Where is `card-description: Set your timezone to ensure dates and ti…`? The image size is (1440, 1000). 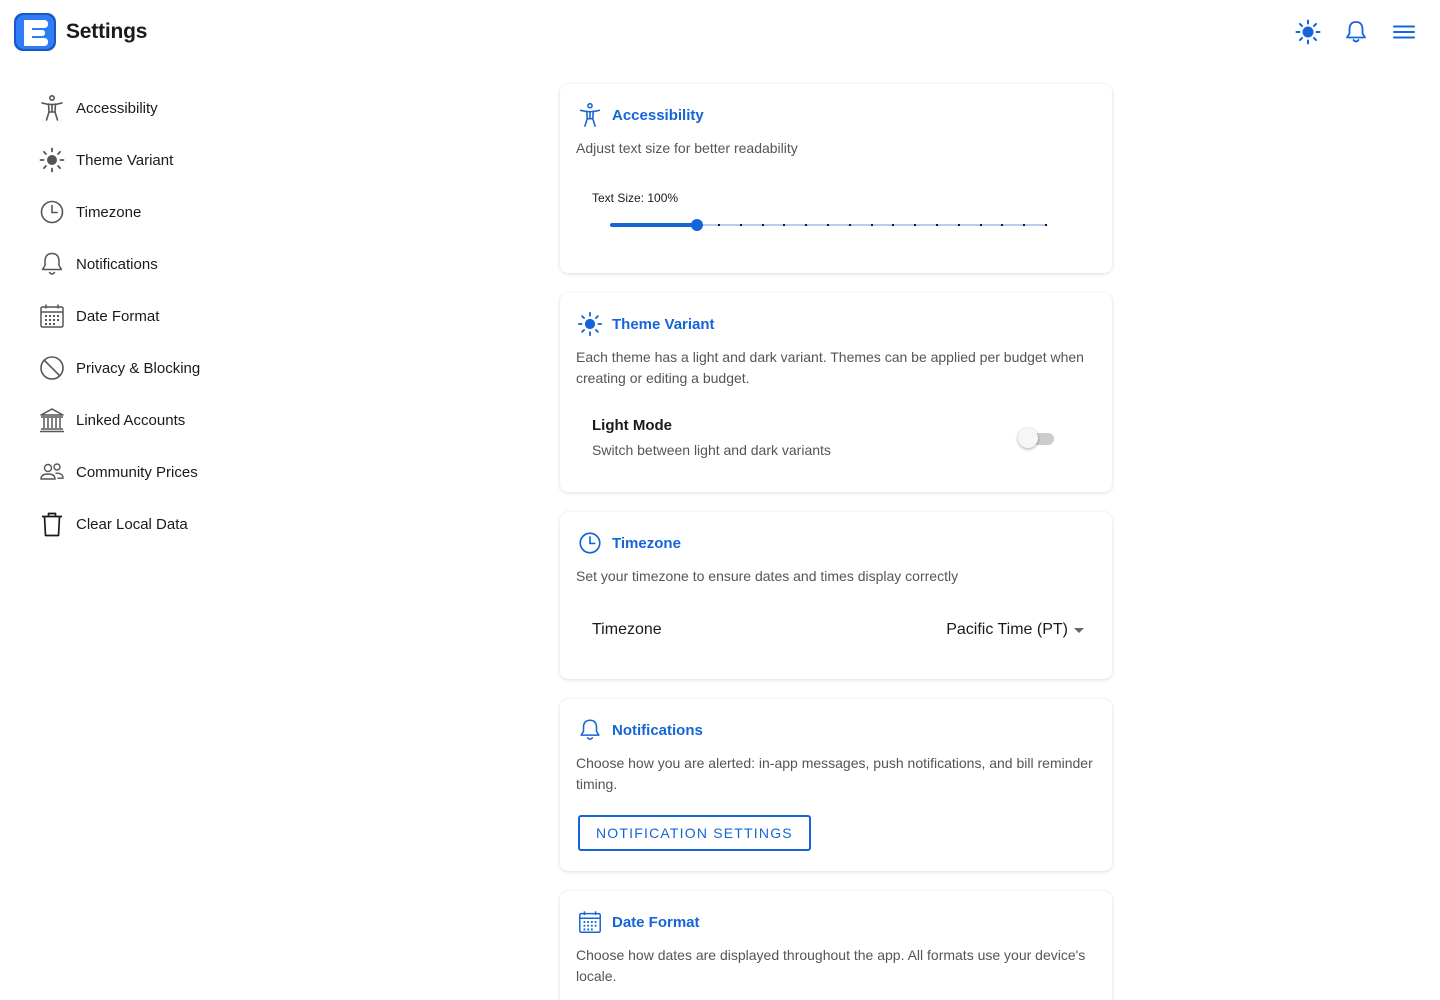 card-description: Set your timezone to ensure dates and ti… is located at coordinates (767, 576).